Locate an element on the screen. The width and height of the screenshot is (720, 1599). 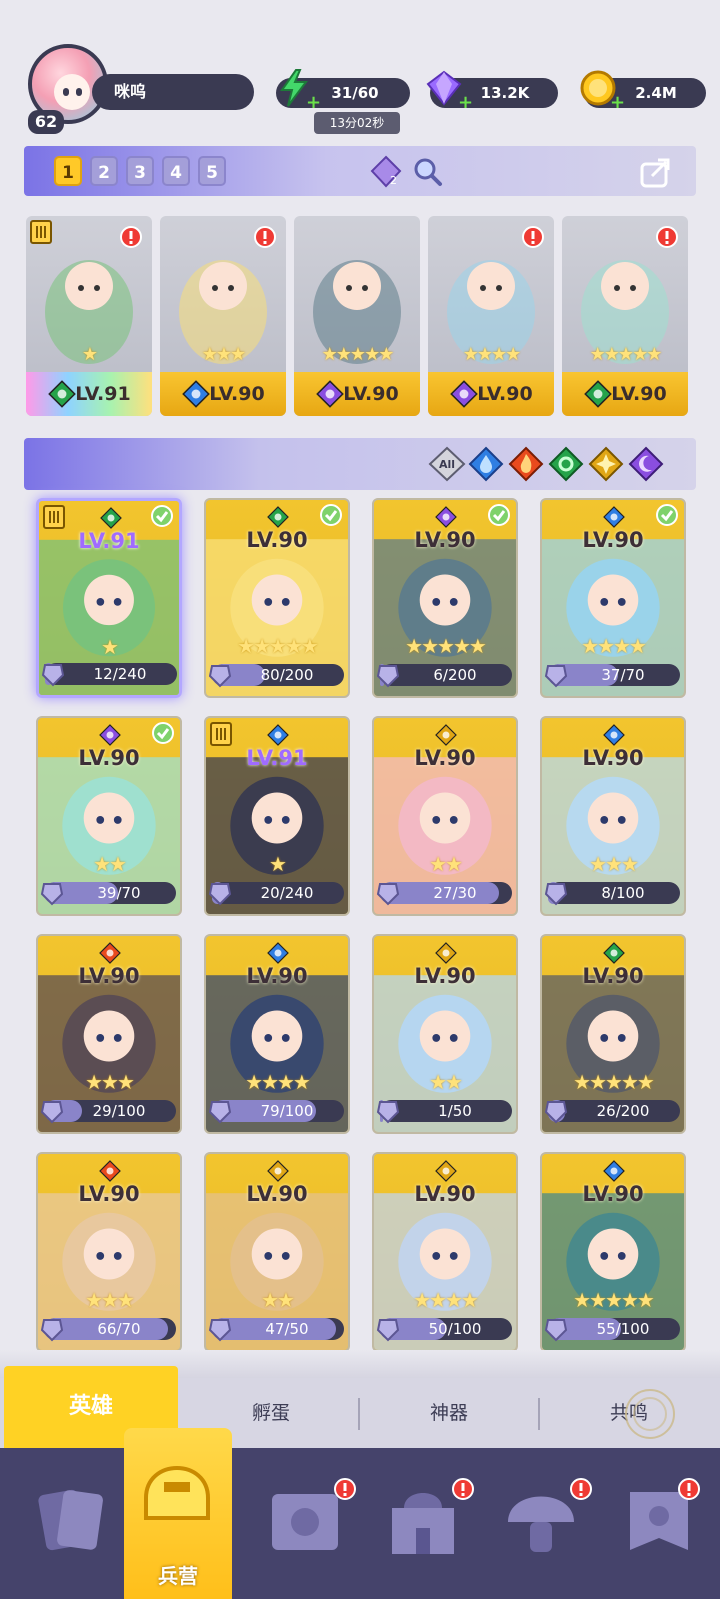
share-icon is located at coordinates (656, 172).